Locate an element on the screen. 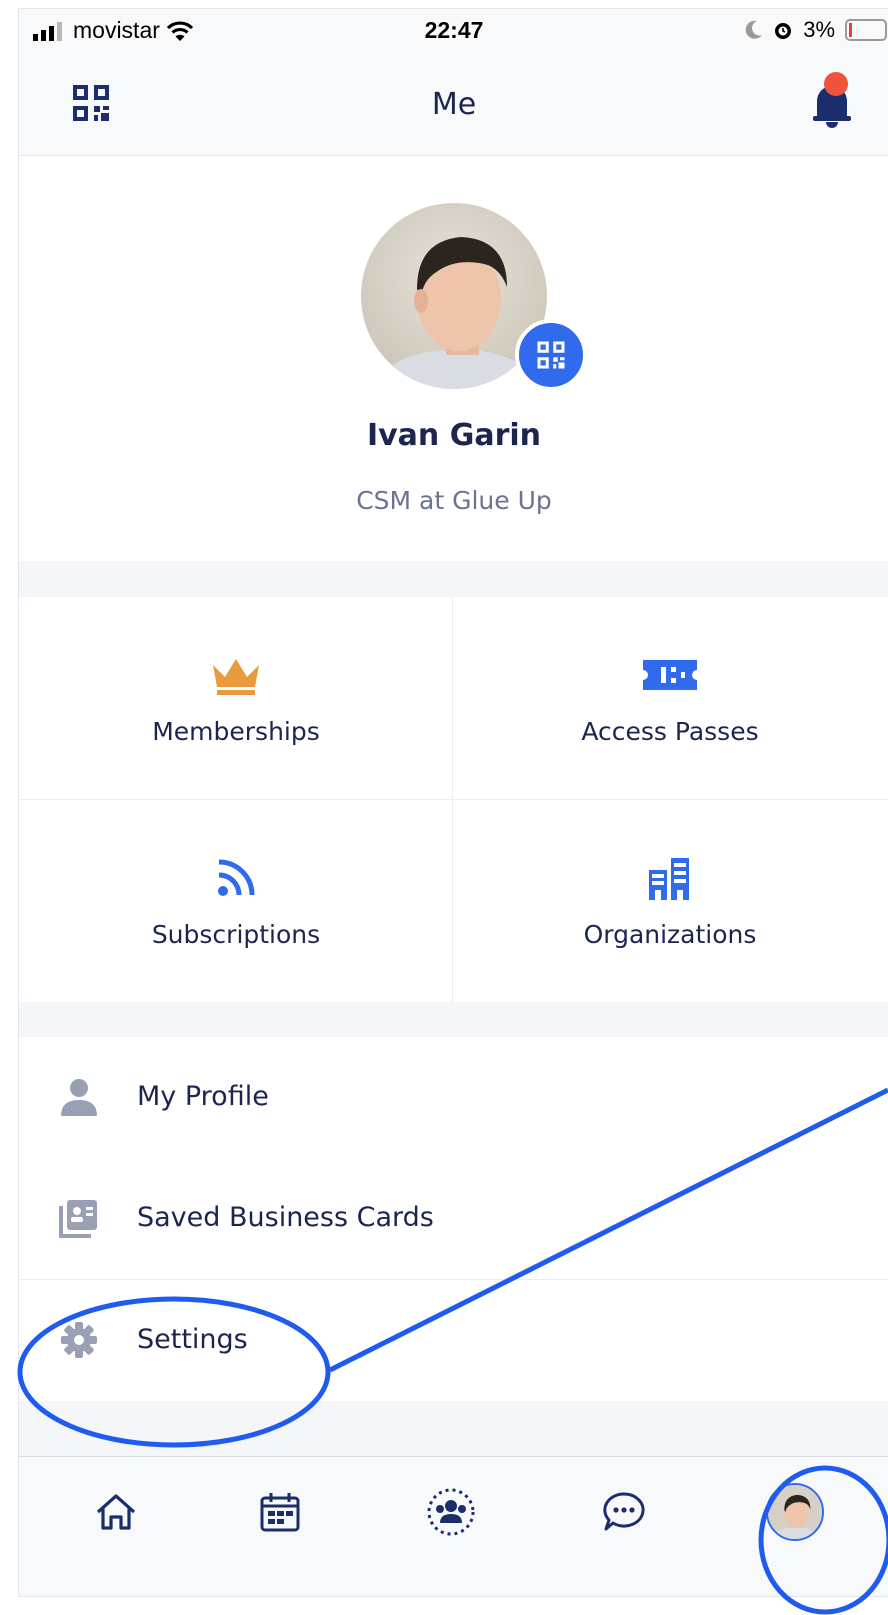 This screenshot has height=1615, width=888. tab-calendar is located at coordinates (280, 1512).